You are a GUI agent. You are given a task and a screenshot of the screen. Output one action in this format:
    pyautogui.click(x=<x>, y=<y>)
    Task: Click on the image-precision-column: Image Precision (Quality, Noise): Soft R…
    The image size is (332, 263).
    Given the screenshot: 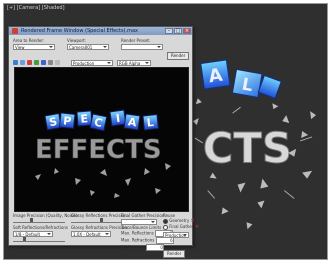 What is the action you would take?
    pyautogui.click(x=46, y=228)
    